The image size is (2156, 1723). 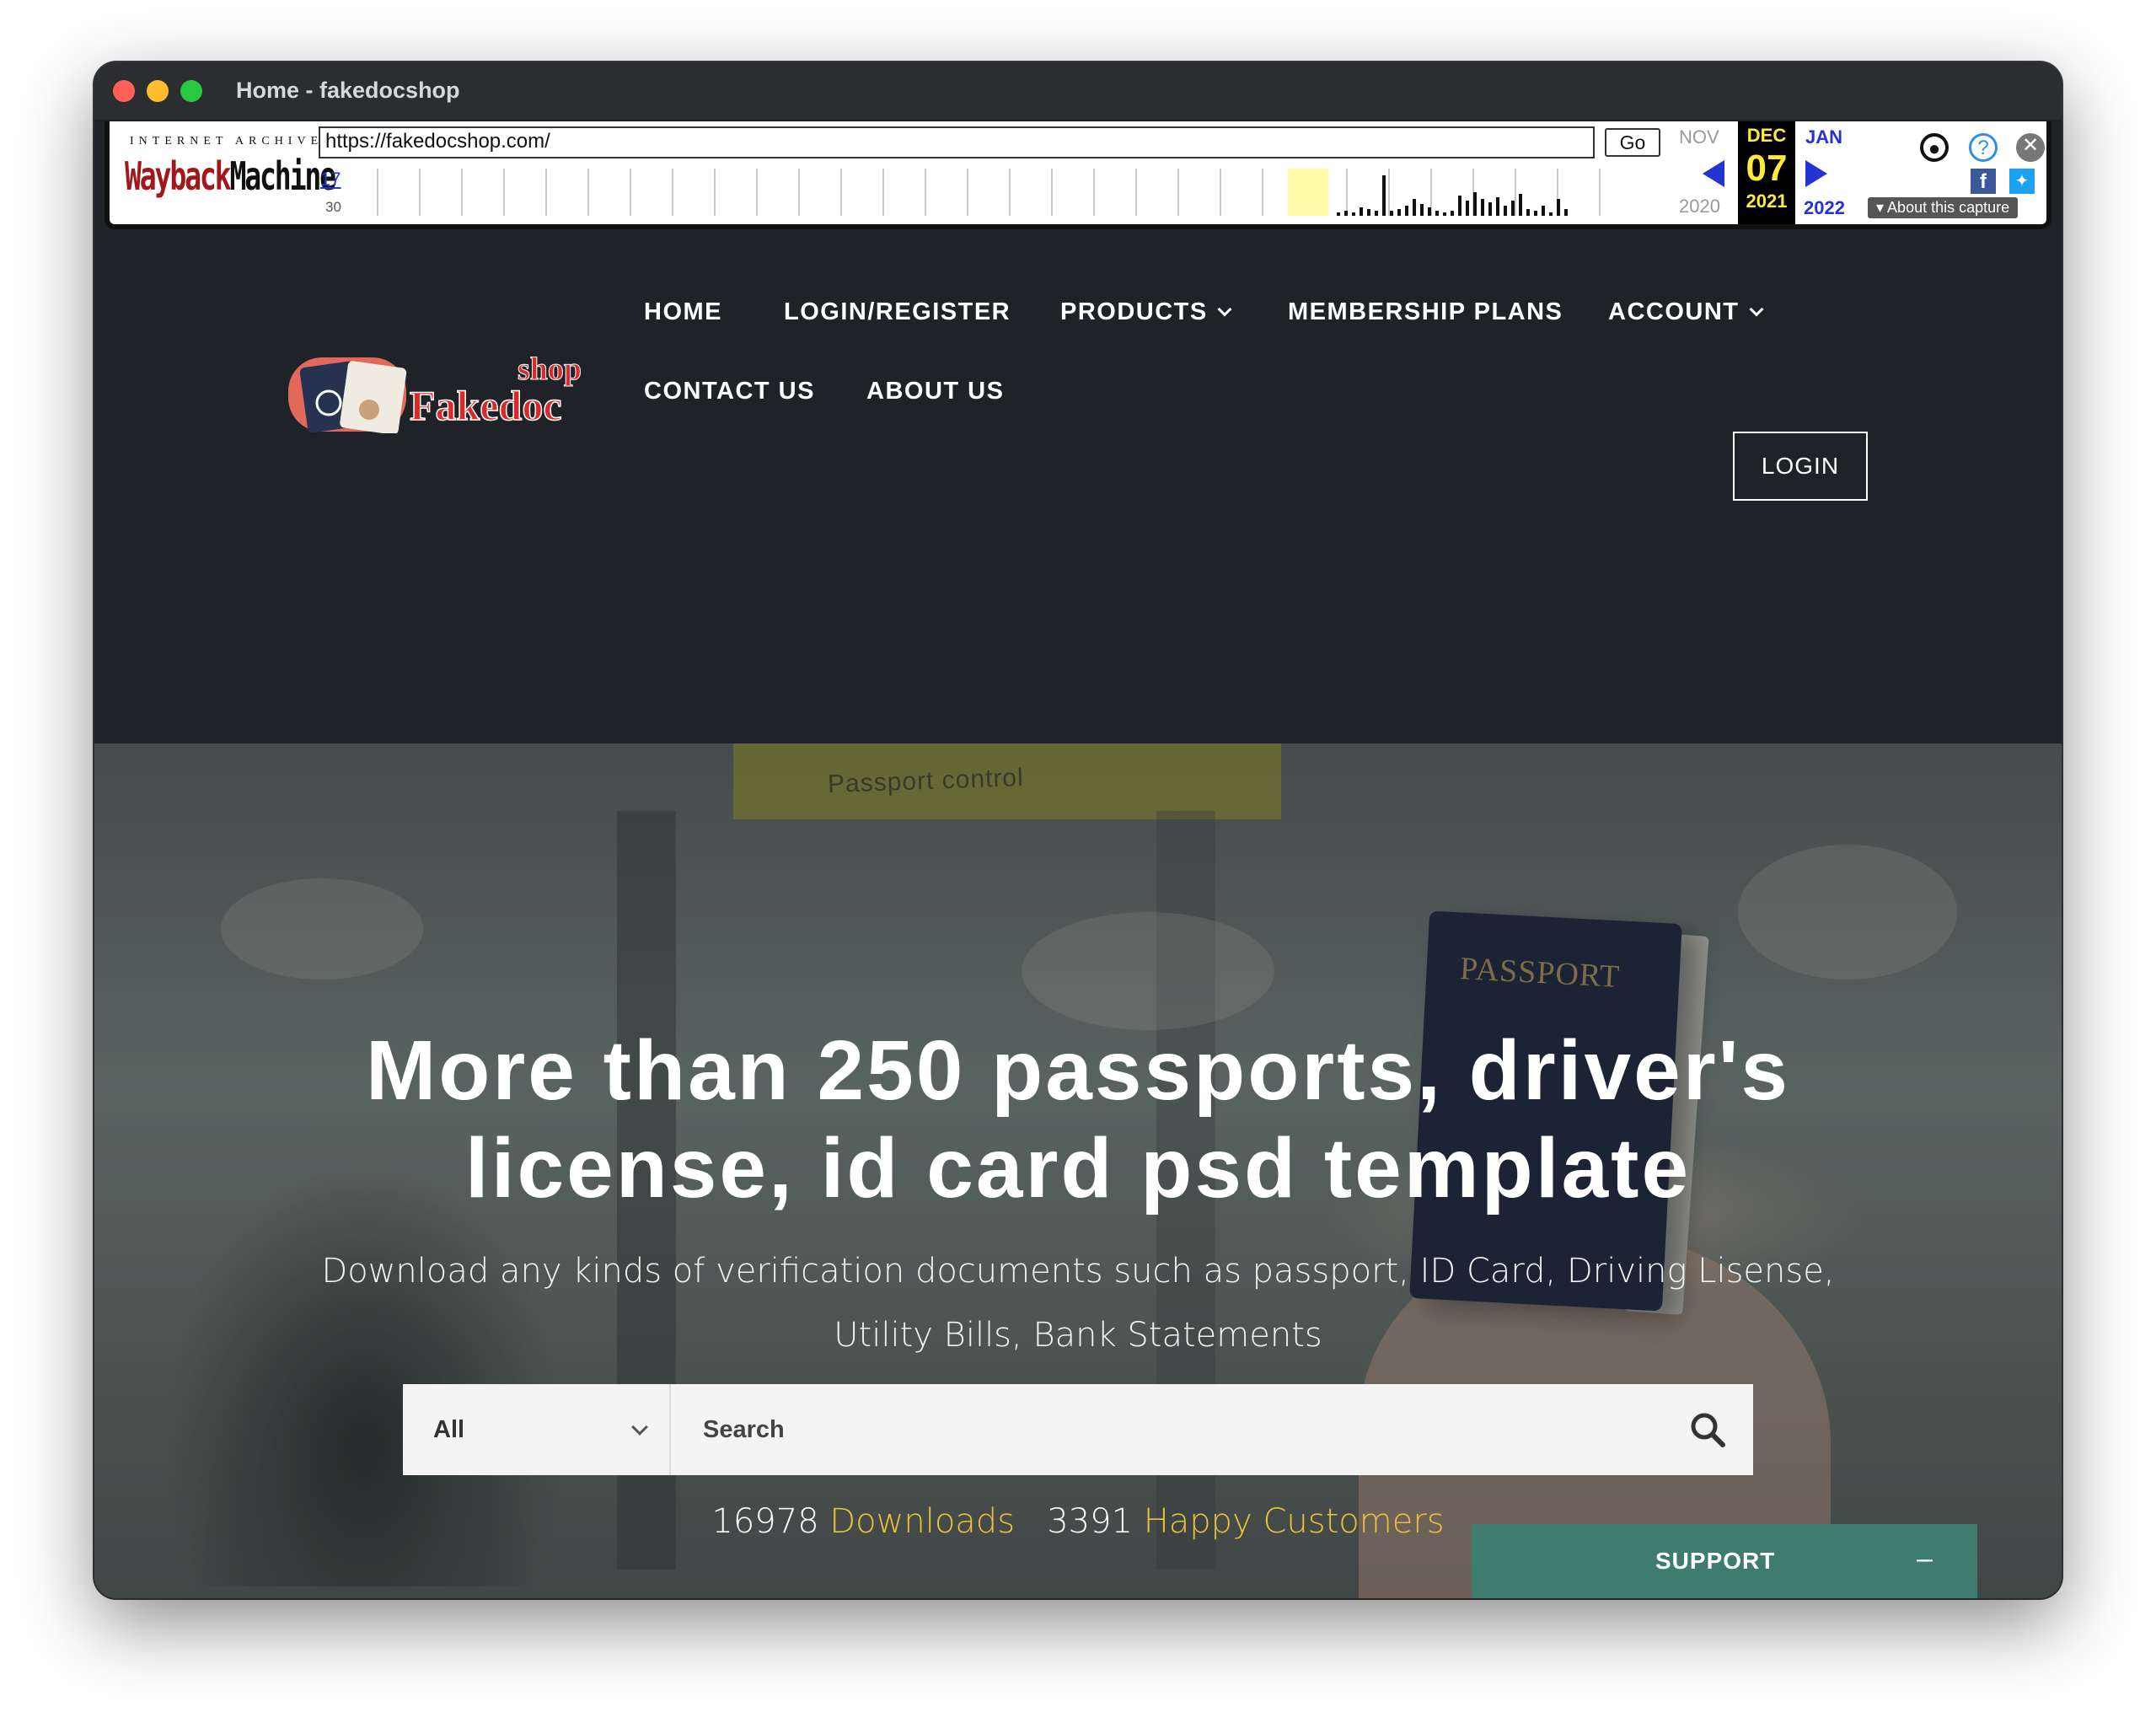 I want to click on next-month-label: JAN, so click(x=1824, y=137).